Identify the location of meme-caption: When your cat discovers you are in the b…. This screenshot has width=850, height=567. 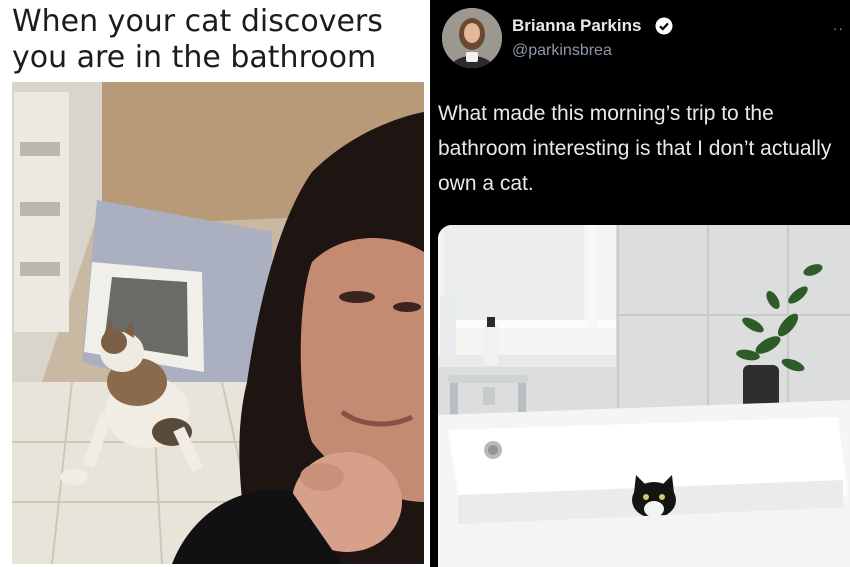
(214, 40).